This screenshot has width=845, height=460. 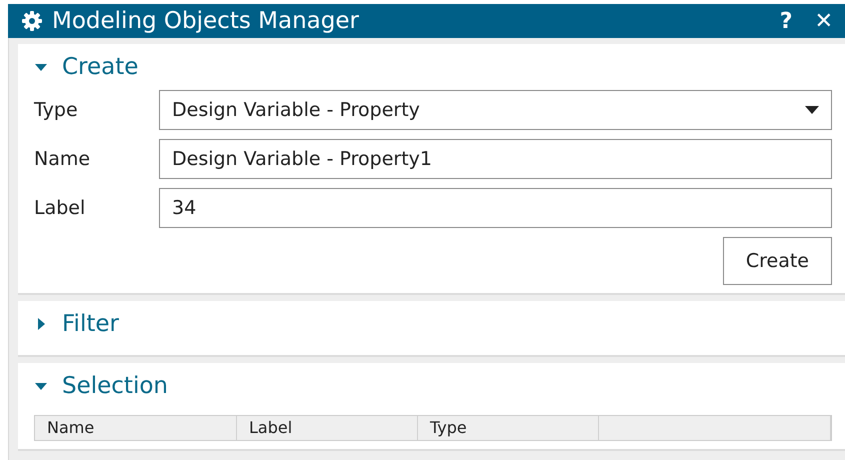 I want to click on field-label: Type, so click(x=56, y=110).